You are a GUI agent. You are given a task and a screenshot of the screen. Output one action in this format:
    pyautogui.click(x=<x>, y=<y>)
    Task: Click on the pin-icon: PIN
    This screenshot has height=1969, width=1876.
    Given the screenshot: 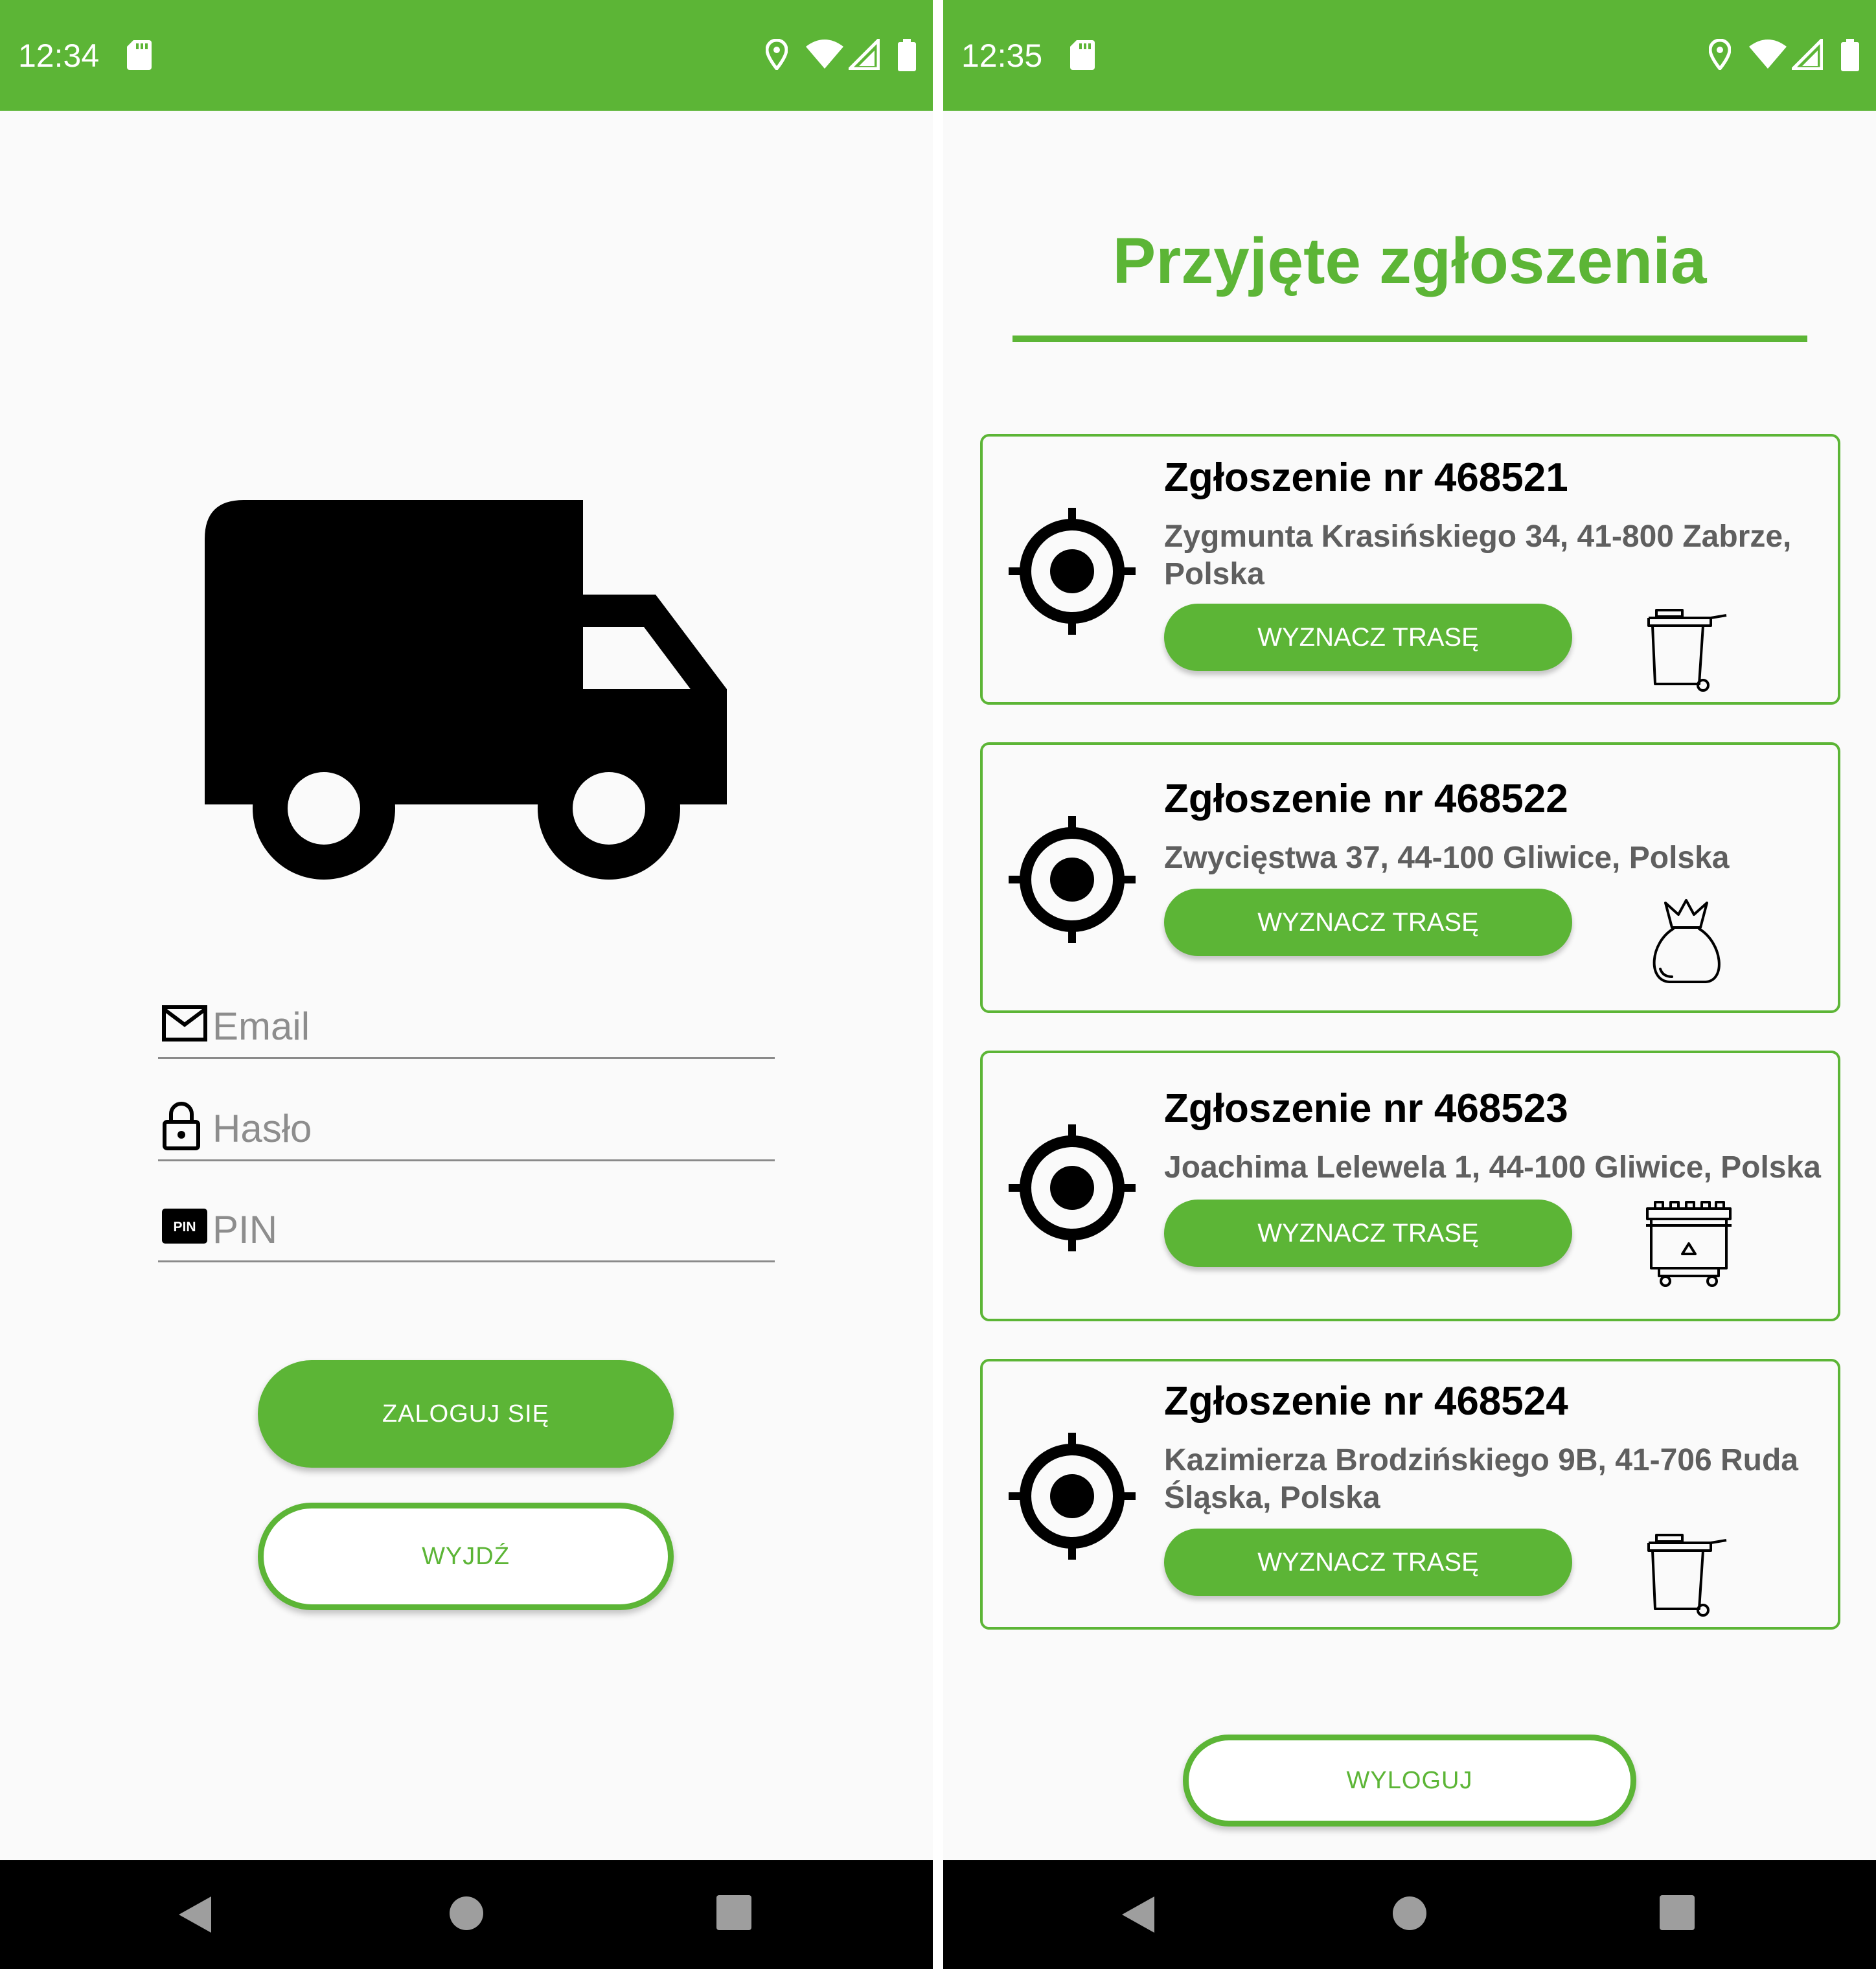 What is the action you would take?
    pyautogui.click(x=184, y=1226)
    